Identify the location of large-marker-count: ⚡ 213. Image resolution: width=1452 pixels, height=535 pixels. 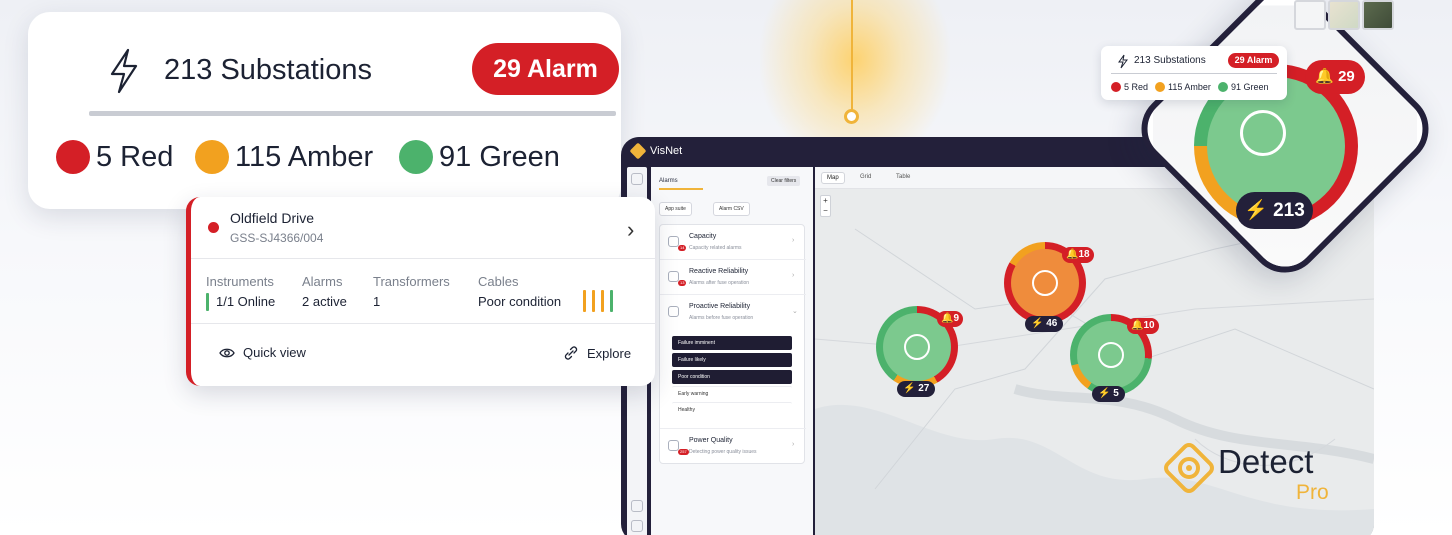
(1274, 210).